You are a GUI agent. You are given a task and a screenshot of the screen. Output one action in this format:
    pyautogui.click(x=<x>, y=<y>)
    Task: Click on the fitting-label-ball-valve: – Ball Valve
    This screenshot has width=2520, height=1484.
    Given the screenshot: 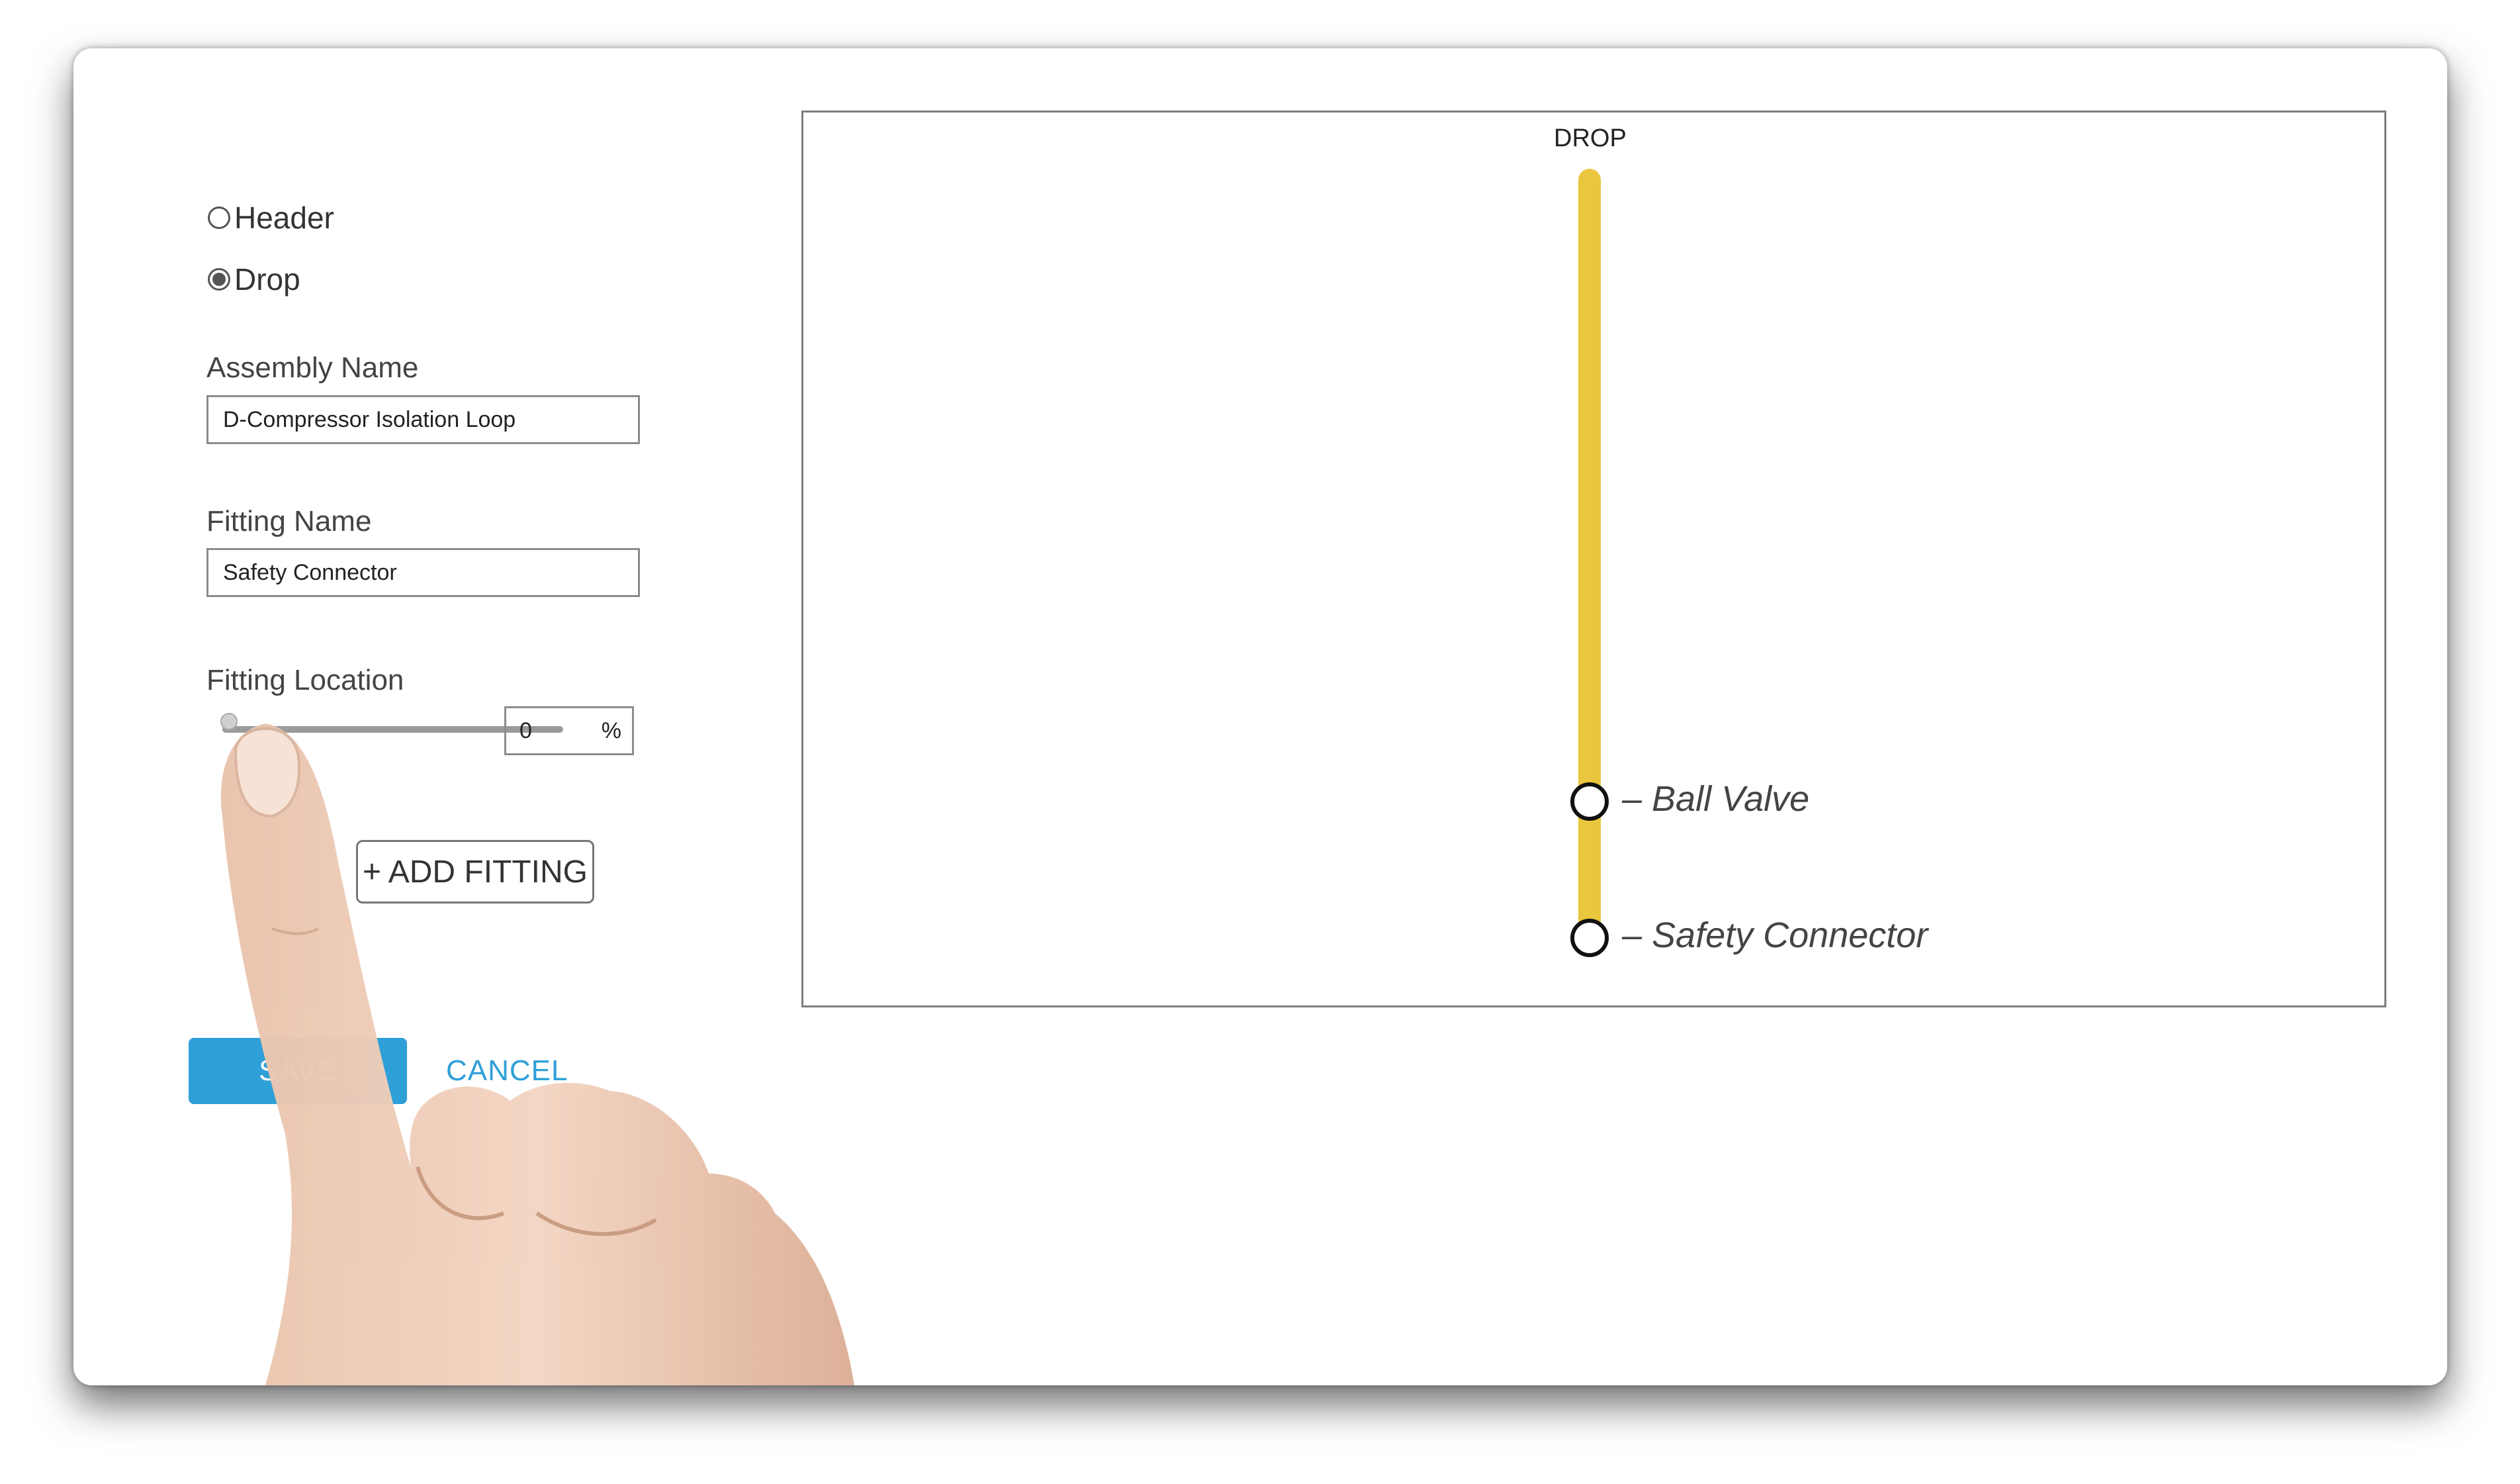 What is the action you would take?
    pyautogui.click(x=1716, y=799)
    